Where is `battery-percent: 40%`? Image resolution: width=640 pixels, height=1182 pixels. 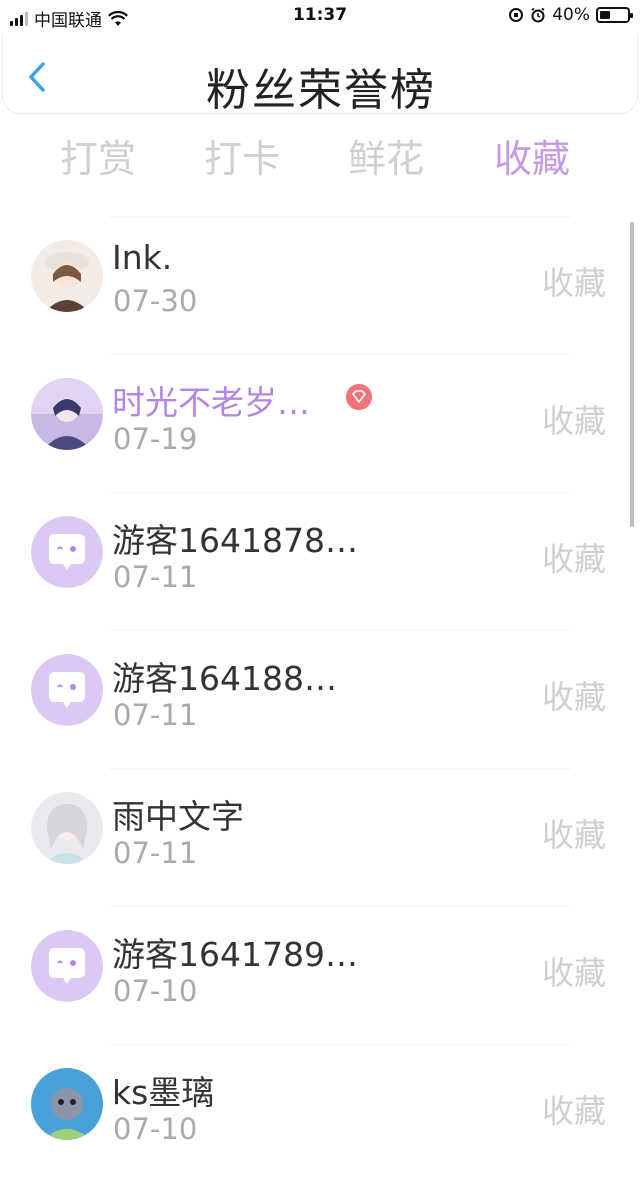 battery-percent: 40% is located at coordinates (571, 15).